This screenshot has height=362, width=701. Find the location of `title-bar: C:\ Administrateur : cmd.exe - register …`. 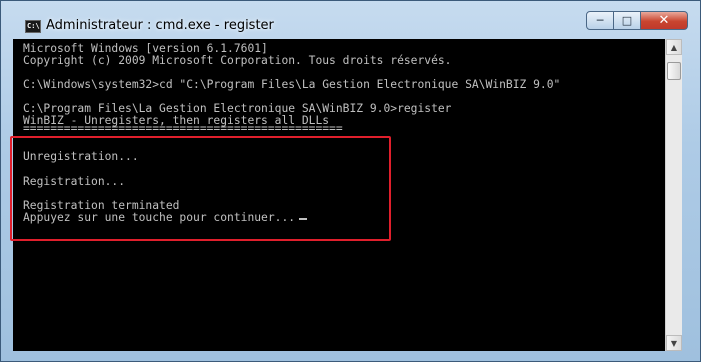

title-bar: C:\ Administrateur : cmd.exe - register … is located at coordinates (350, 20).